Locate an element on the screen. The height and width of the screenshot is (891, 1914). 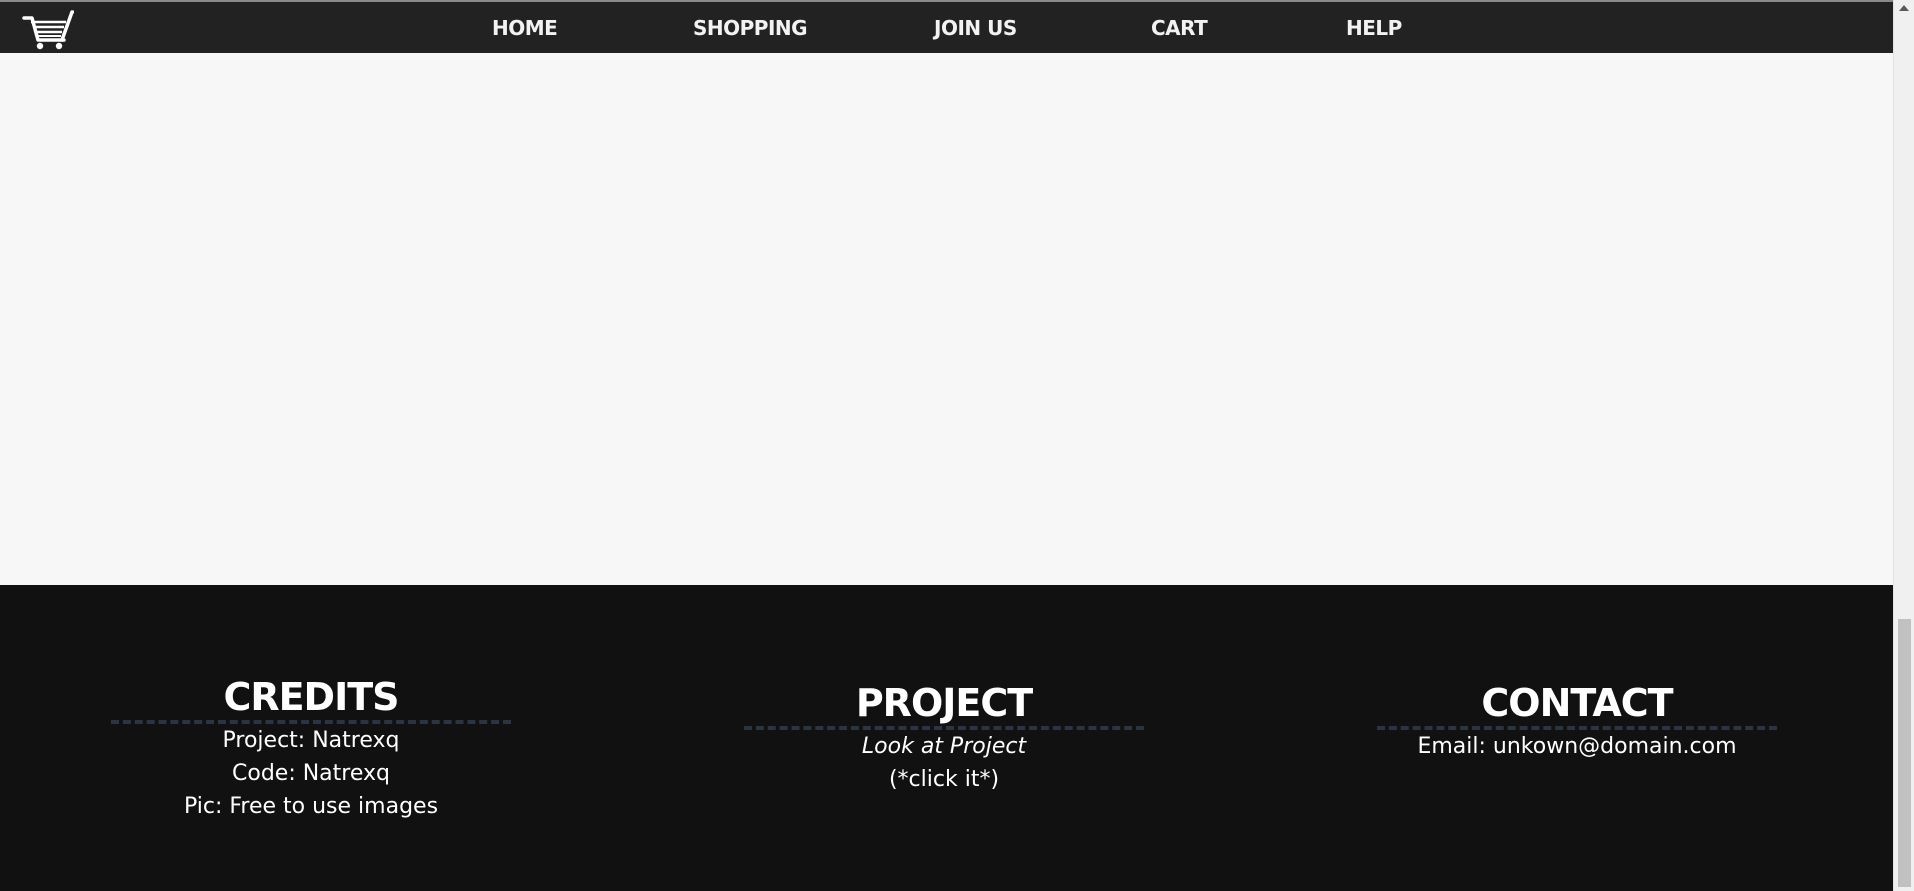
project-title: PROJECT is located at coordinates (944, 703).